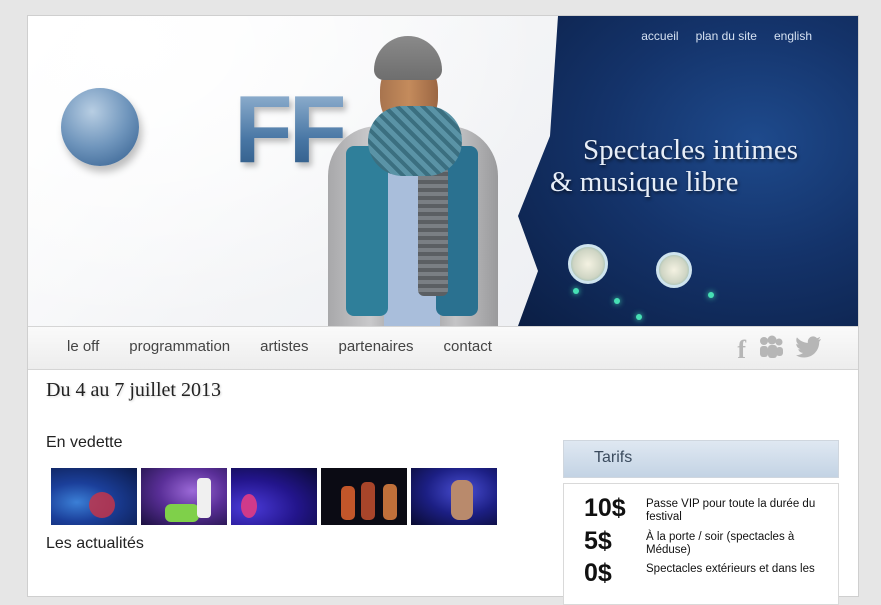 This screenshot has width=881, height=605. I want to click on facebook-icon: f, so click(741, 349).